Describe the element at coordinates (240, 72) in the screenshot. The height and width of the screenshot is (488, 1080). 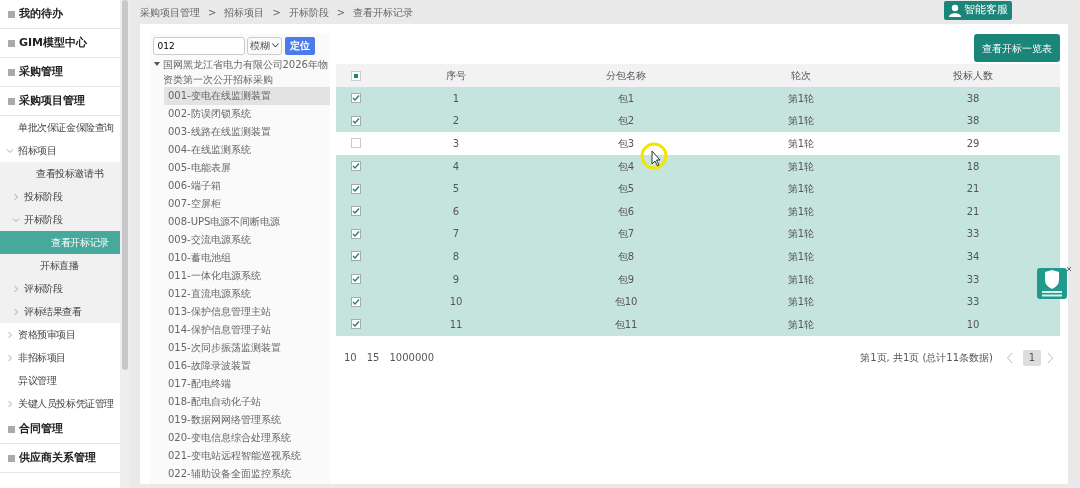
I see `tree-node: 国网黑龙江省电力有限公司2026年物资类第一次公开招标采购` at that location.